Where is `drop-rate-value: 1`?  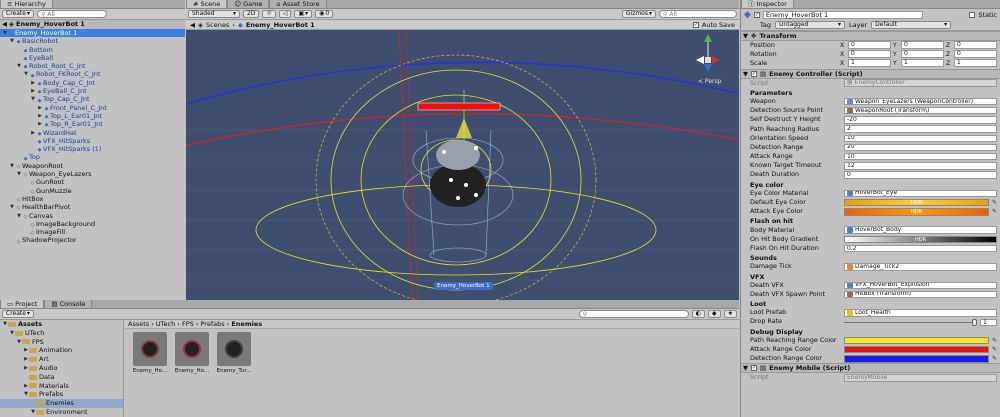 drop-rate-value: 1 is located at coordinates (988, 322).